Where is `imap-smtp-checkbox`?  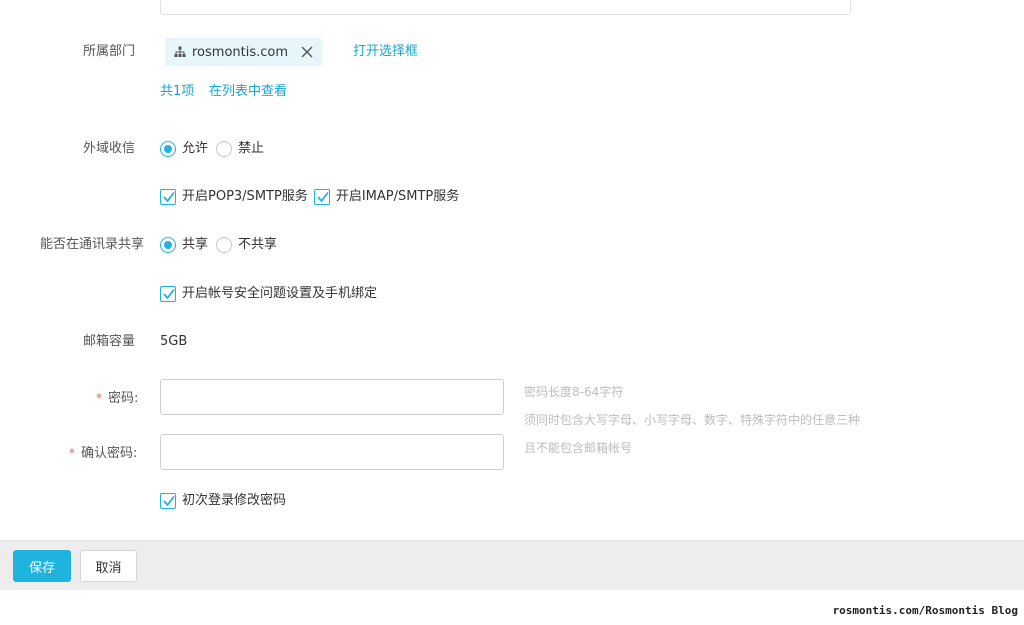 imap-smtp-checkbox is located at coordinates (321, 197).